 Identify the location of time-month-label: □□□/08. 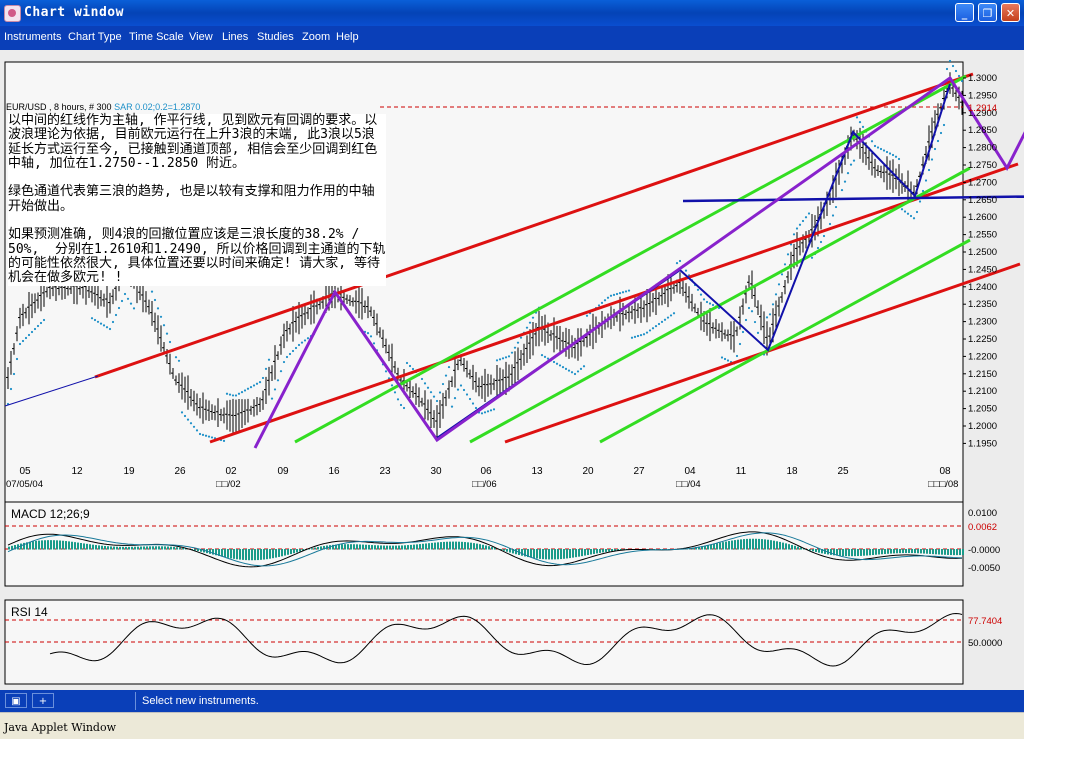
(943, 484).